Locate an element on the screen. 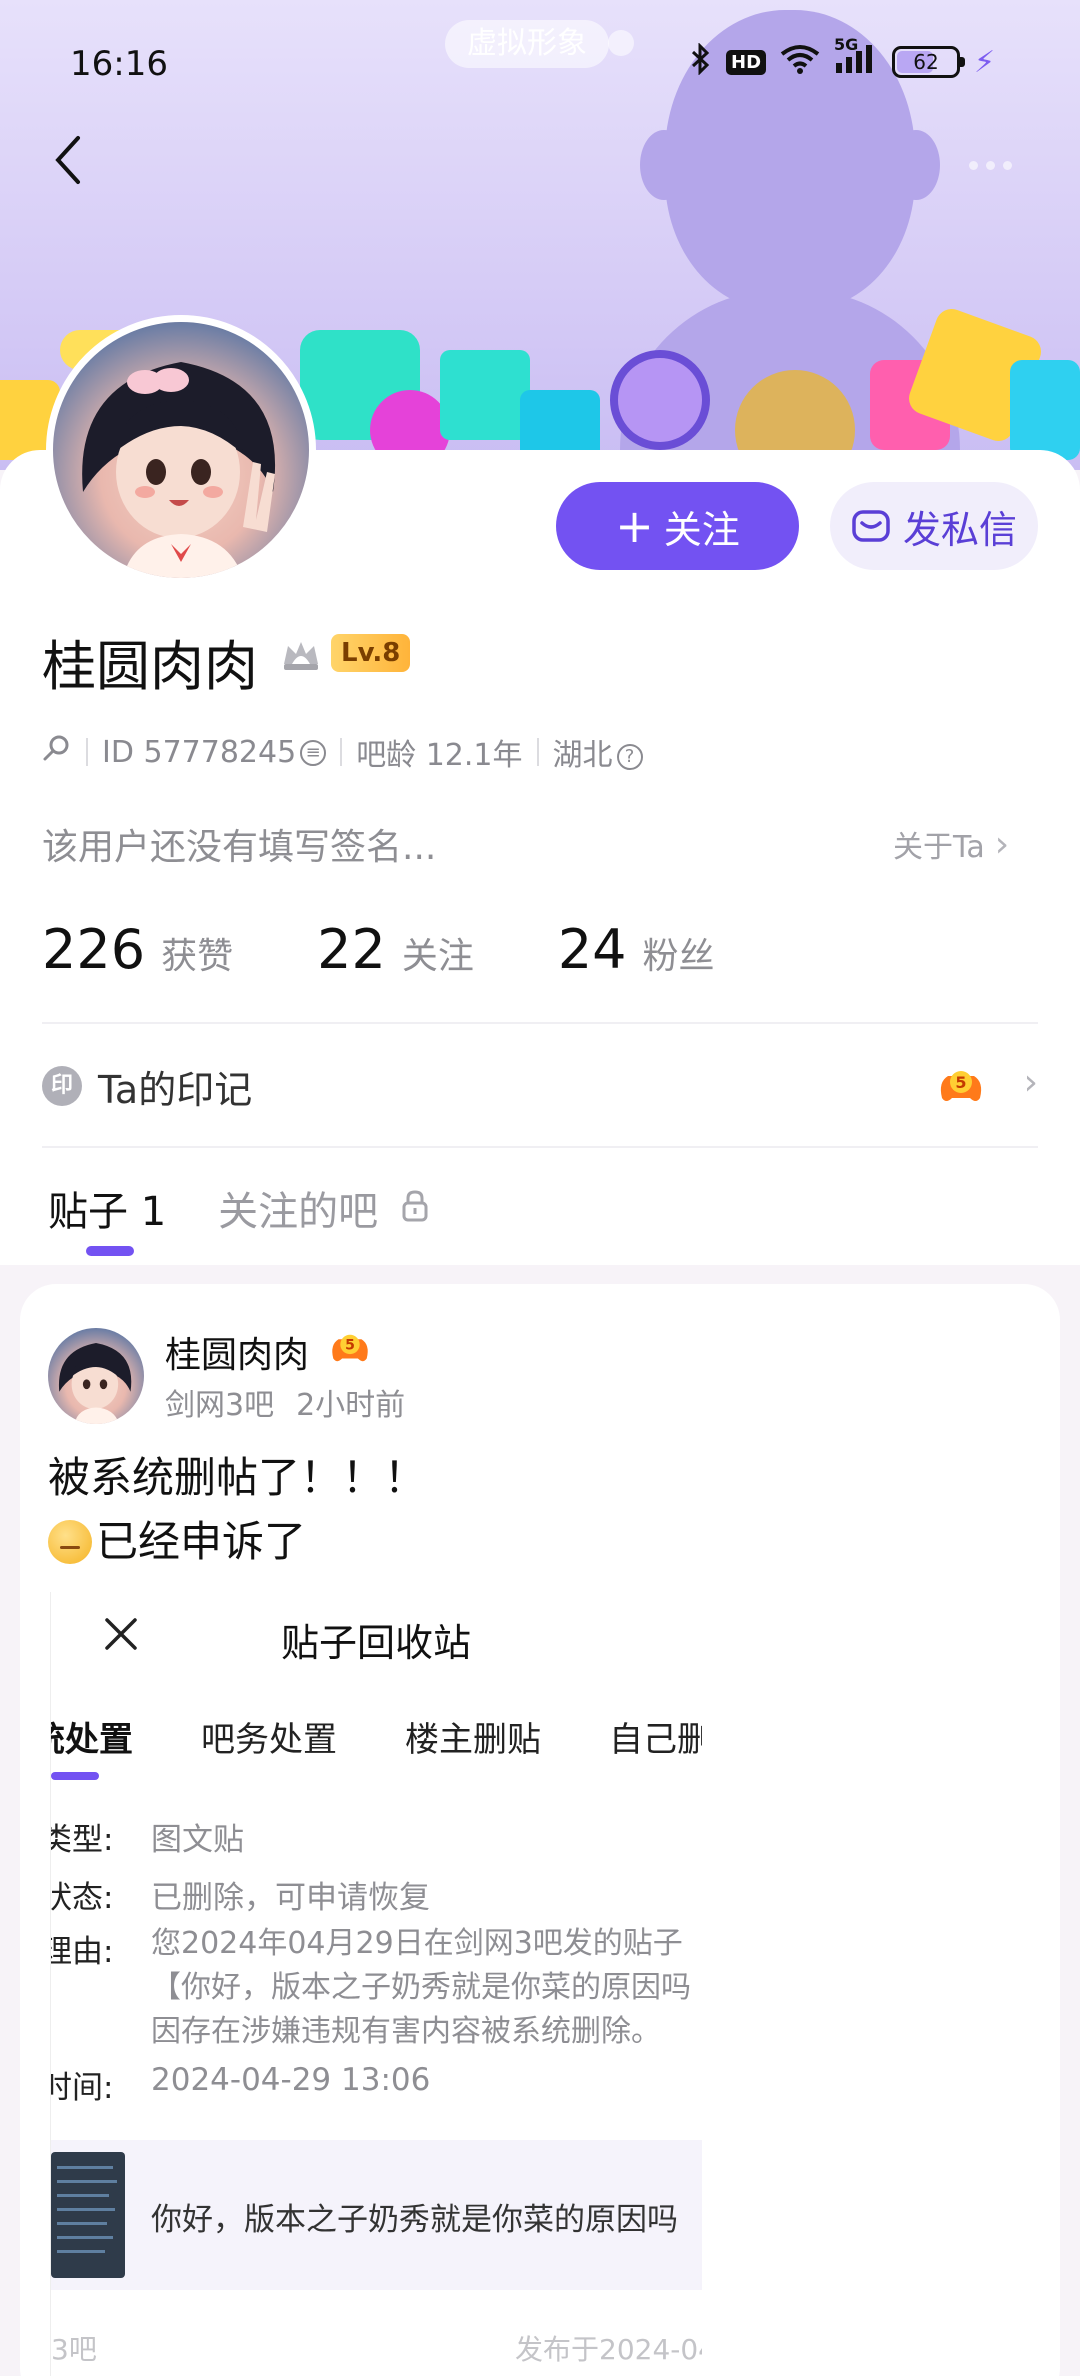 This screenshot has height=2376, width=1080. ta-mark-row: 印 Ta的印记 5 › is located at coordinates (540, 1086).